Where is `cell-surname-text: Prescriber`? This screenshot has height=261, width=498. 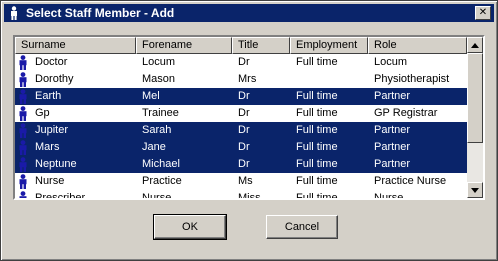
cell-surname-text: Prescriber is located at coordinates (60, 195).